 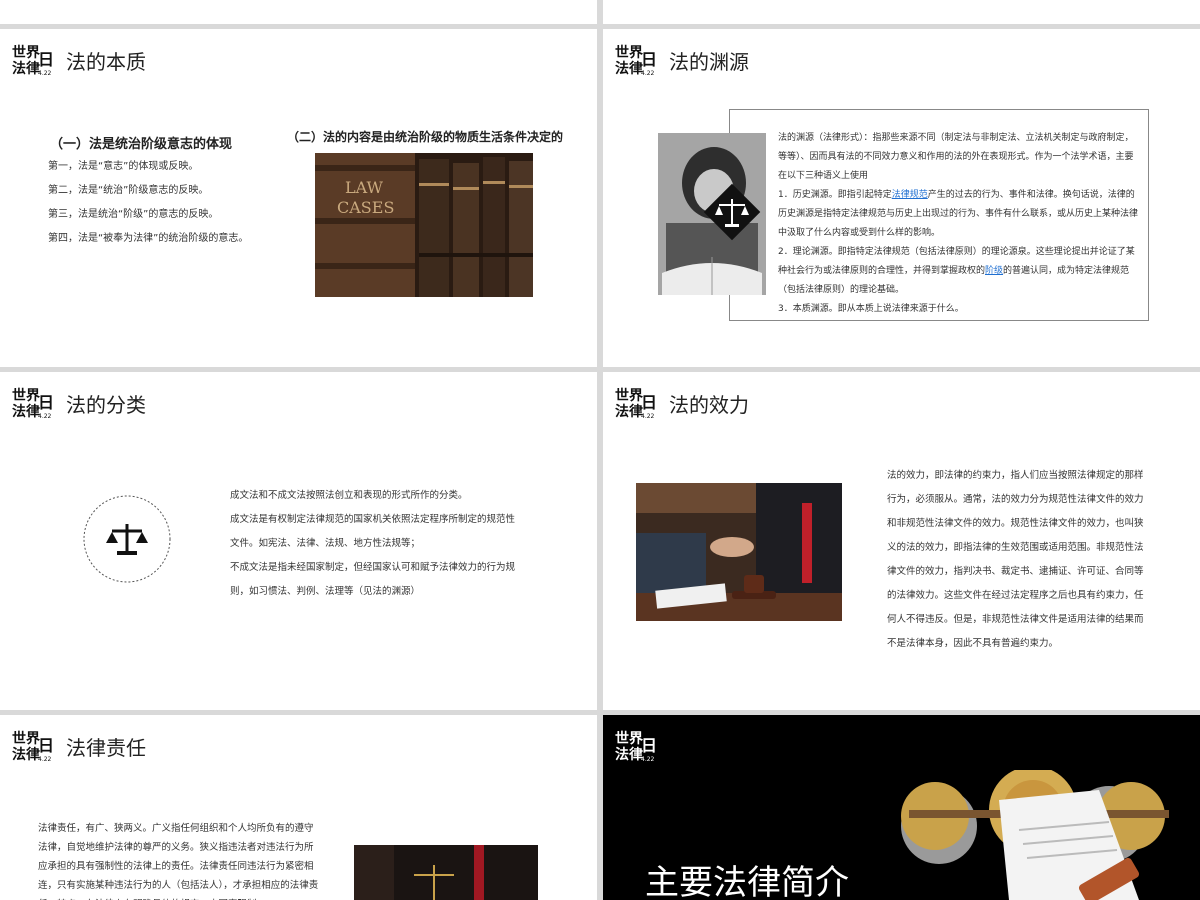 I want to click on paragraph: 3．本质渊源。即从本质上说法律来源于什么。, so click(x=871, y=309).